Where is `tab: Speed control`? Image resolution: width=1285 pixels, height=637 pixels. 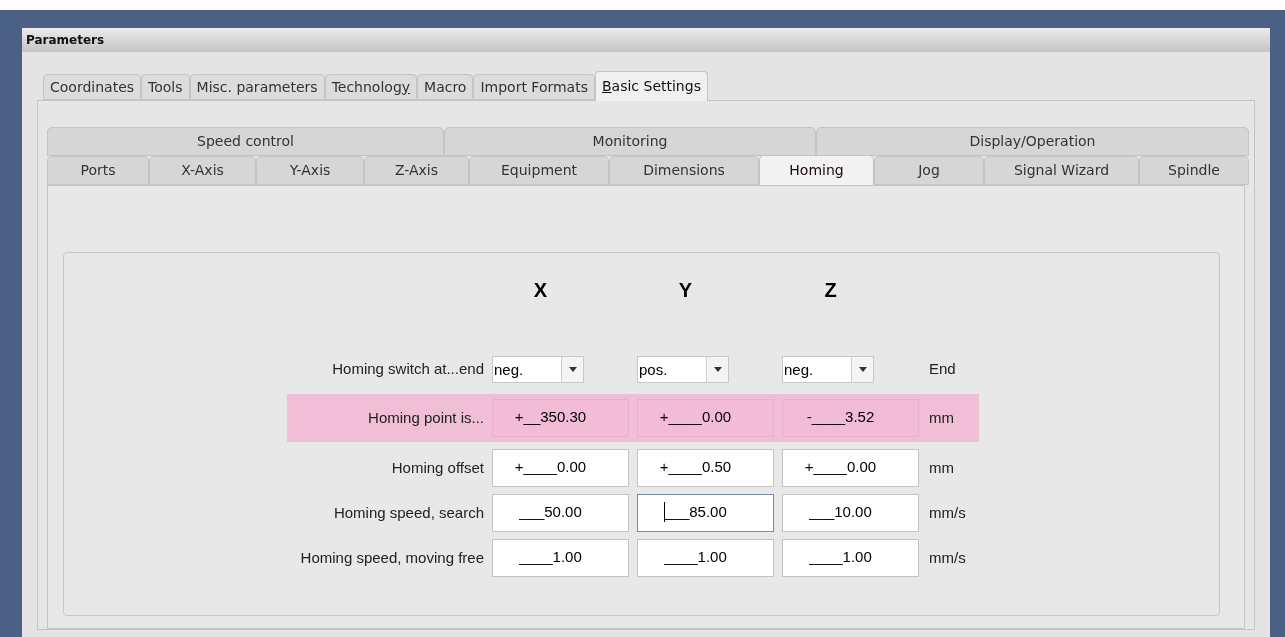 tab: Speed control is located at coordinates (245, 141).